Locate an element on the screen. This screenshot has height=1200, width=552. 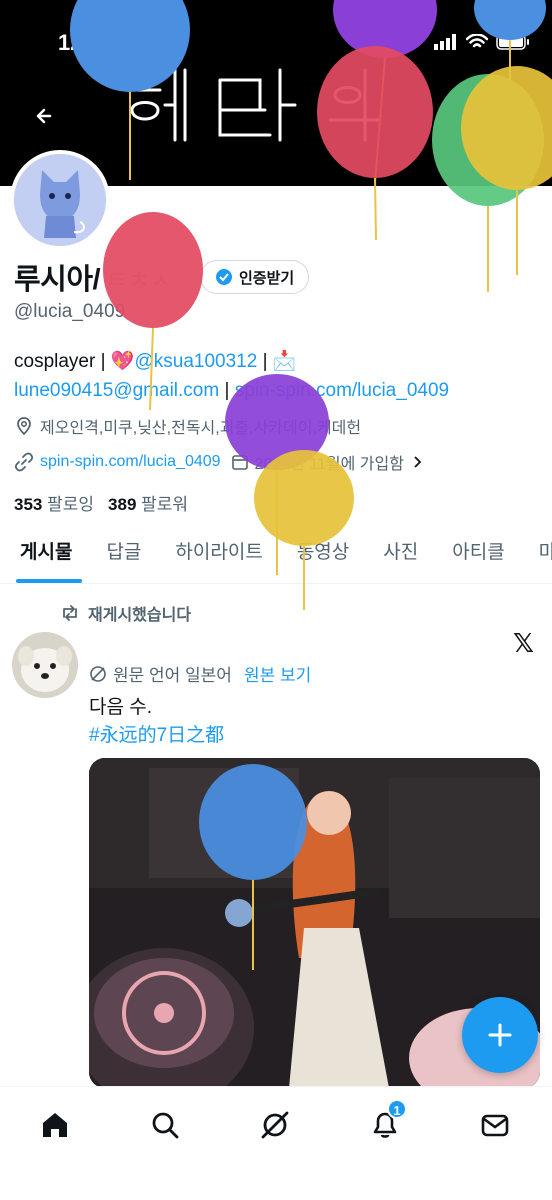
tab-photos: 사진 is located at coordinates (397, 557).